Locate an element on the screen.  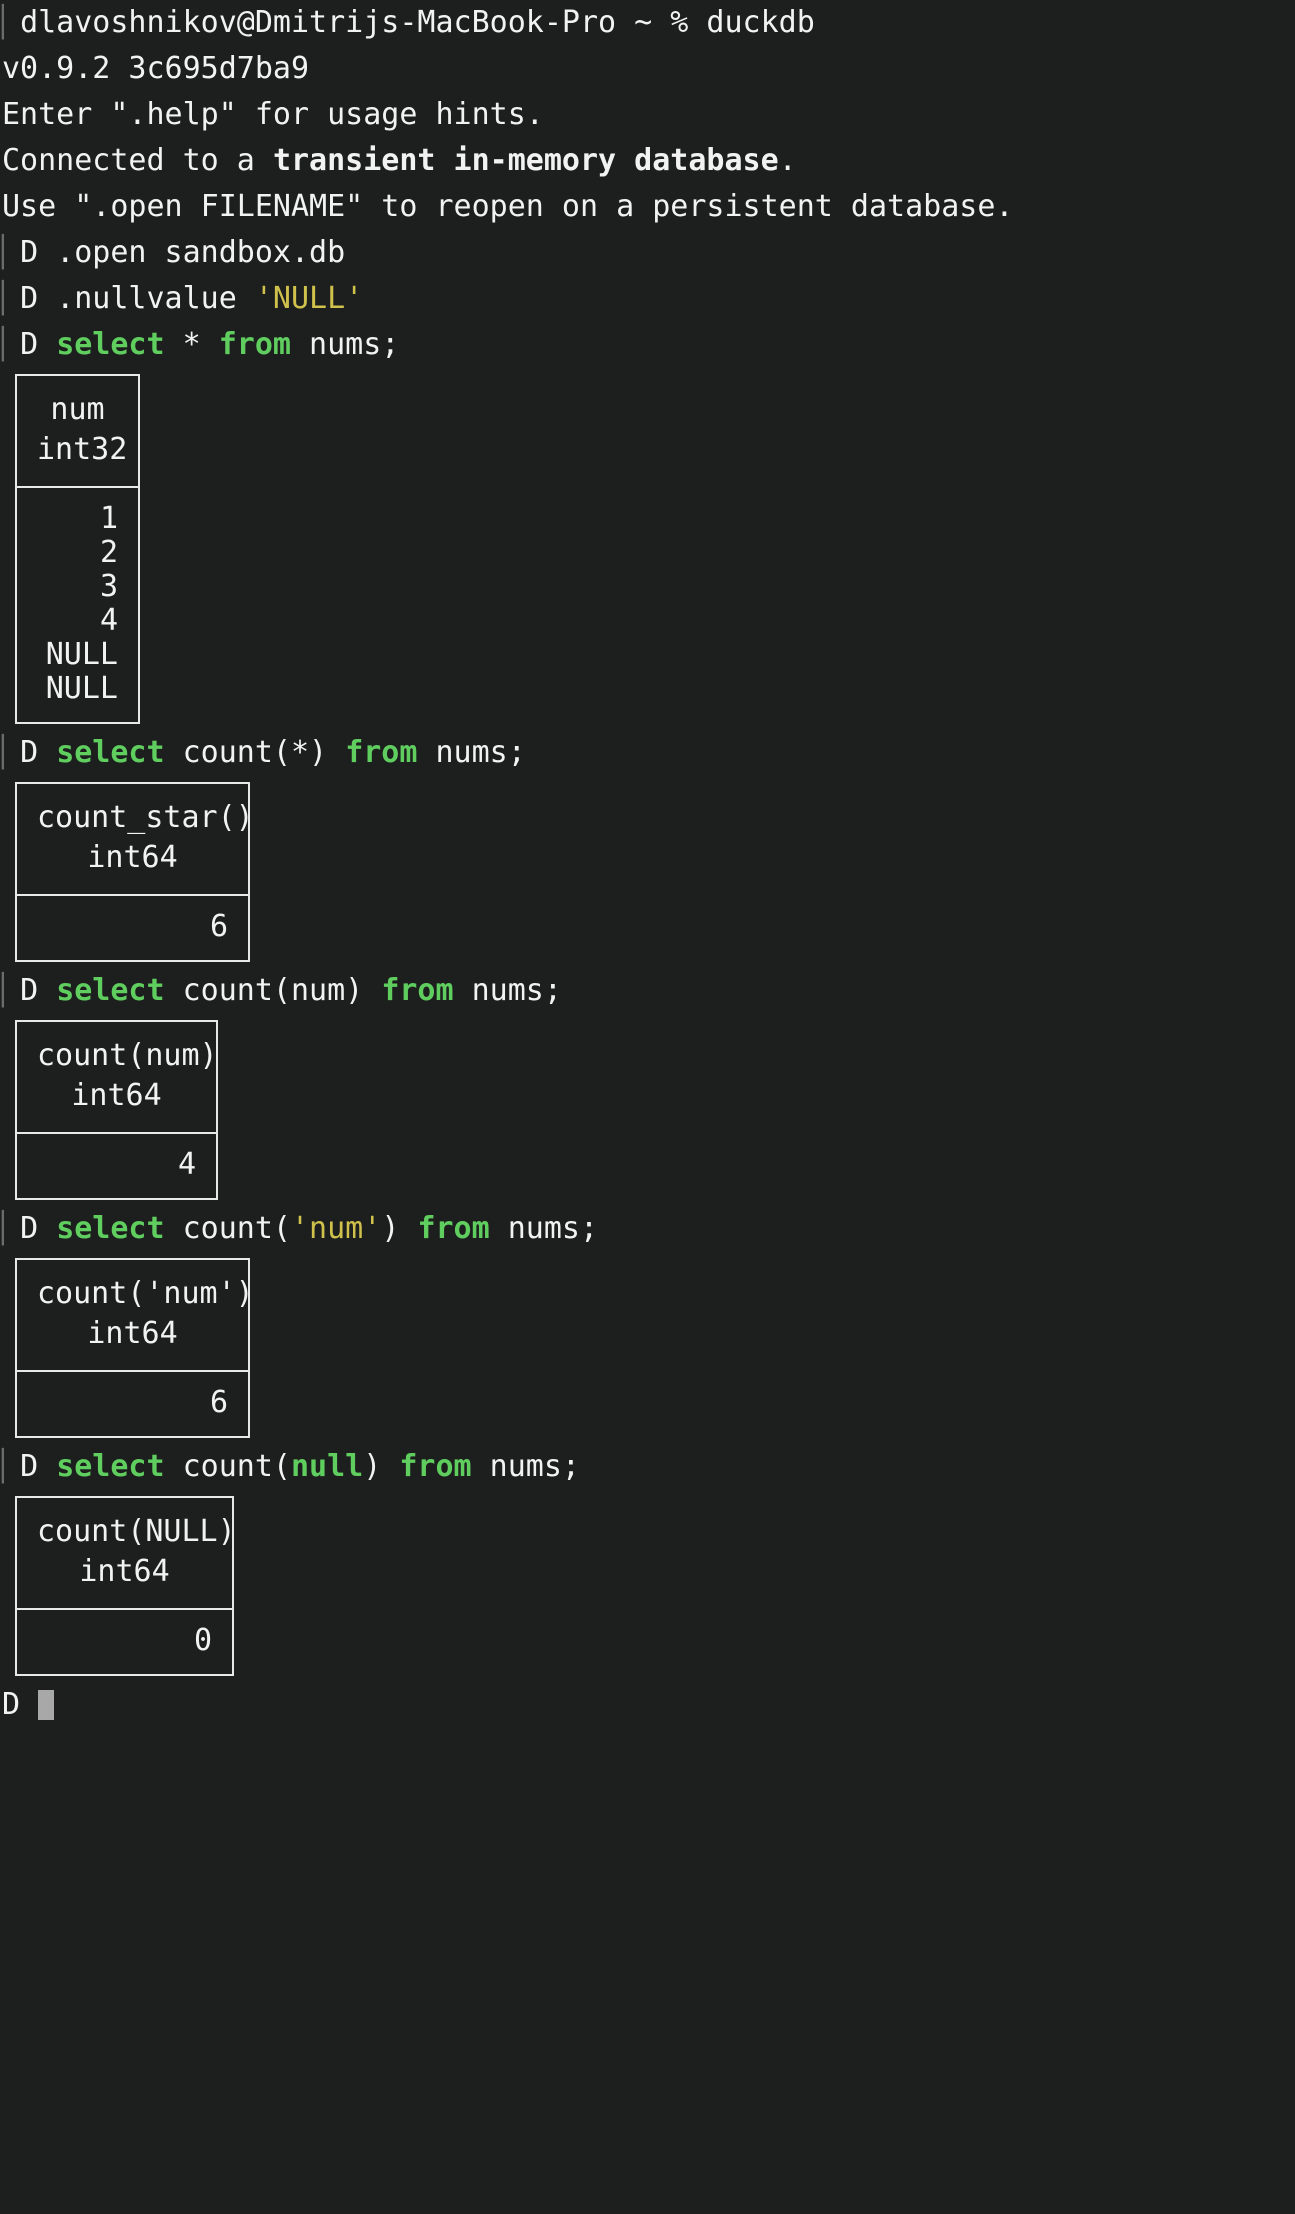
query-line-count-star: ▏D select count(*) from nums; is located at coordinates (647, 753).